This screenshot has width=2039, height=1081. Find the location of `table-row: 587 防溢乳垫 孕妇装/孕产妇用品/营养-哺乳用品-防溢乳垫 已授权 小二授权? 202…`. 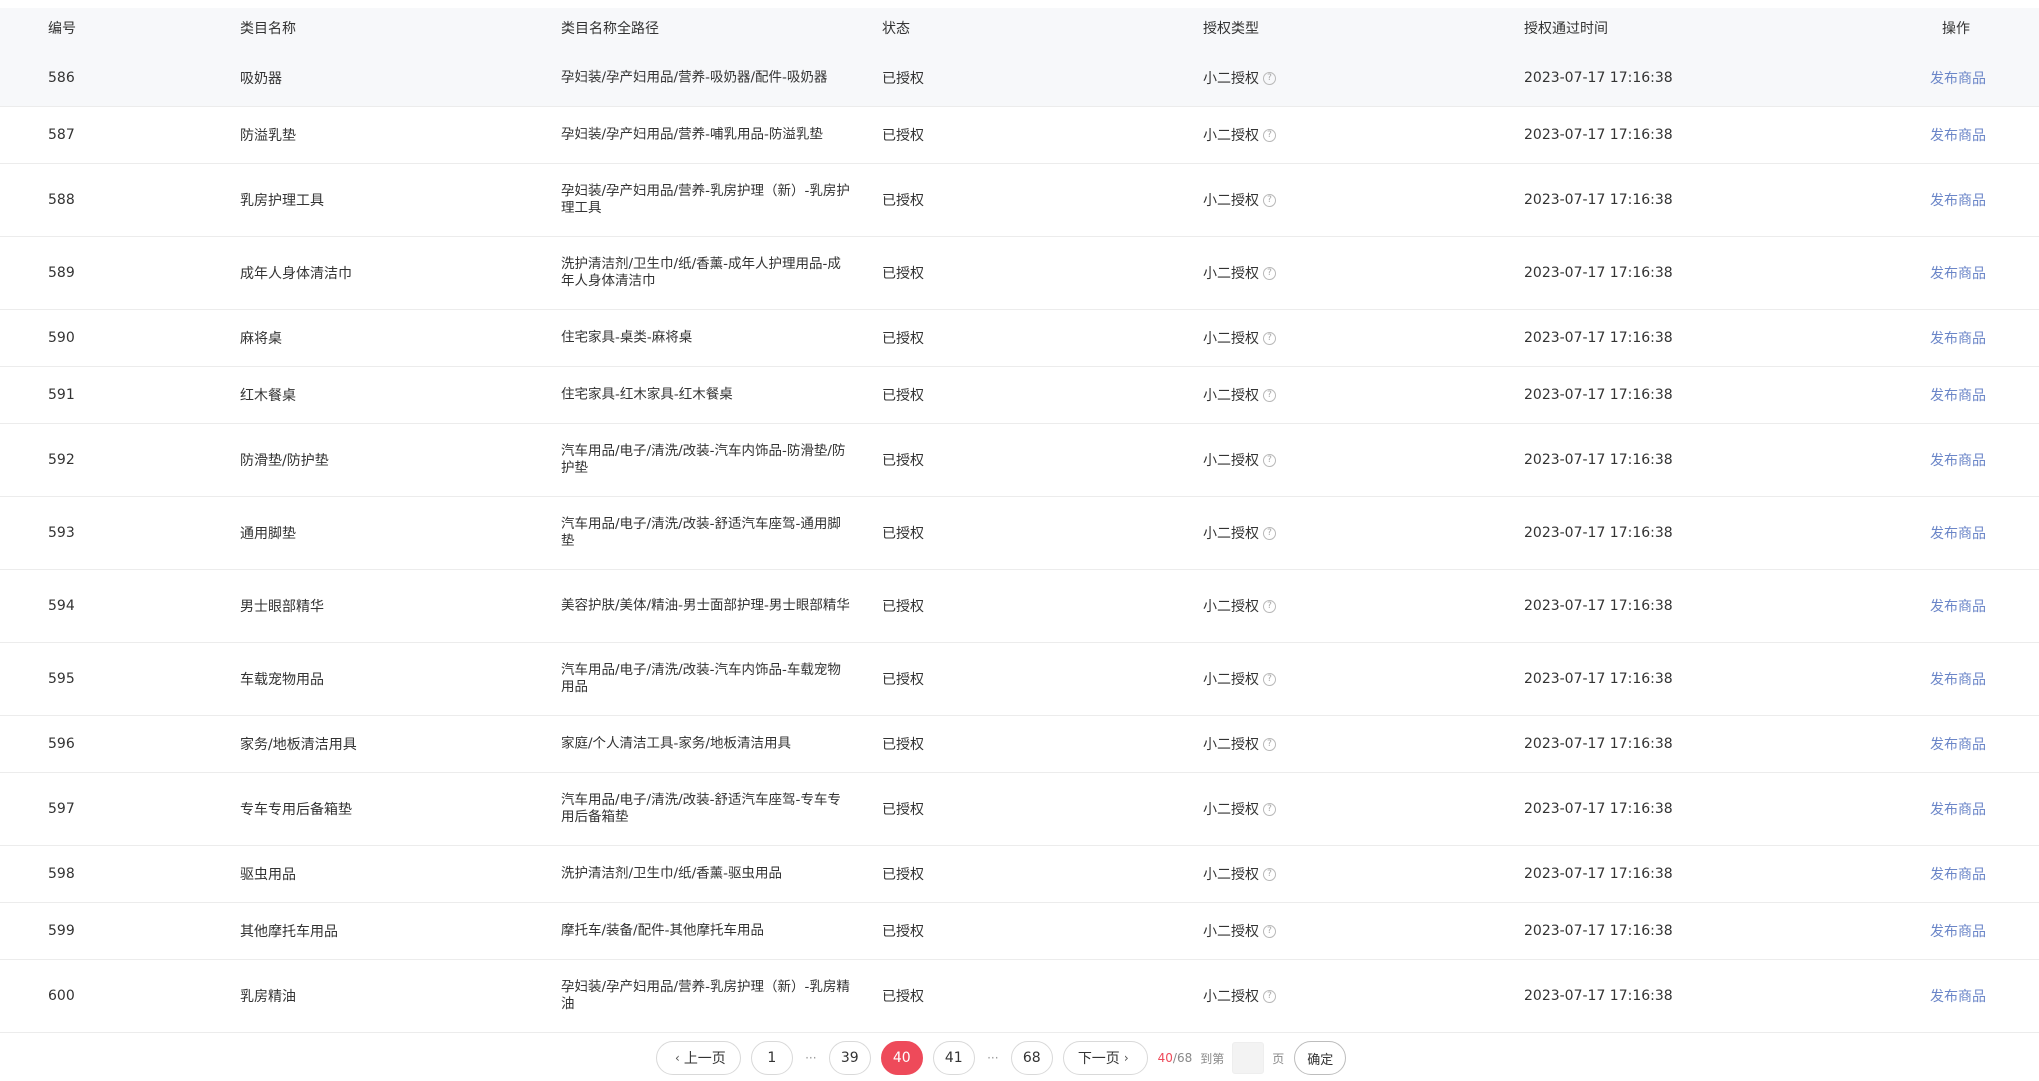

table-row: 587 防溢乳垫 孕妇装/孕产妇用品/营养-哺乳用品-防溢乳垫 已授权 小二授权? 202… is located at coordinates (1019, 135).